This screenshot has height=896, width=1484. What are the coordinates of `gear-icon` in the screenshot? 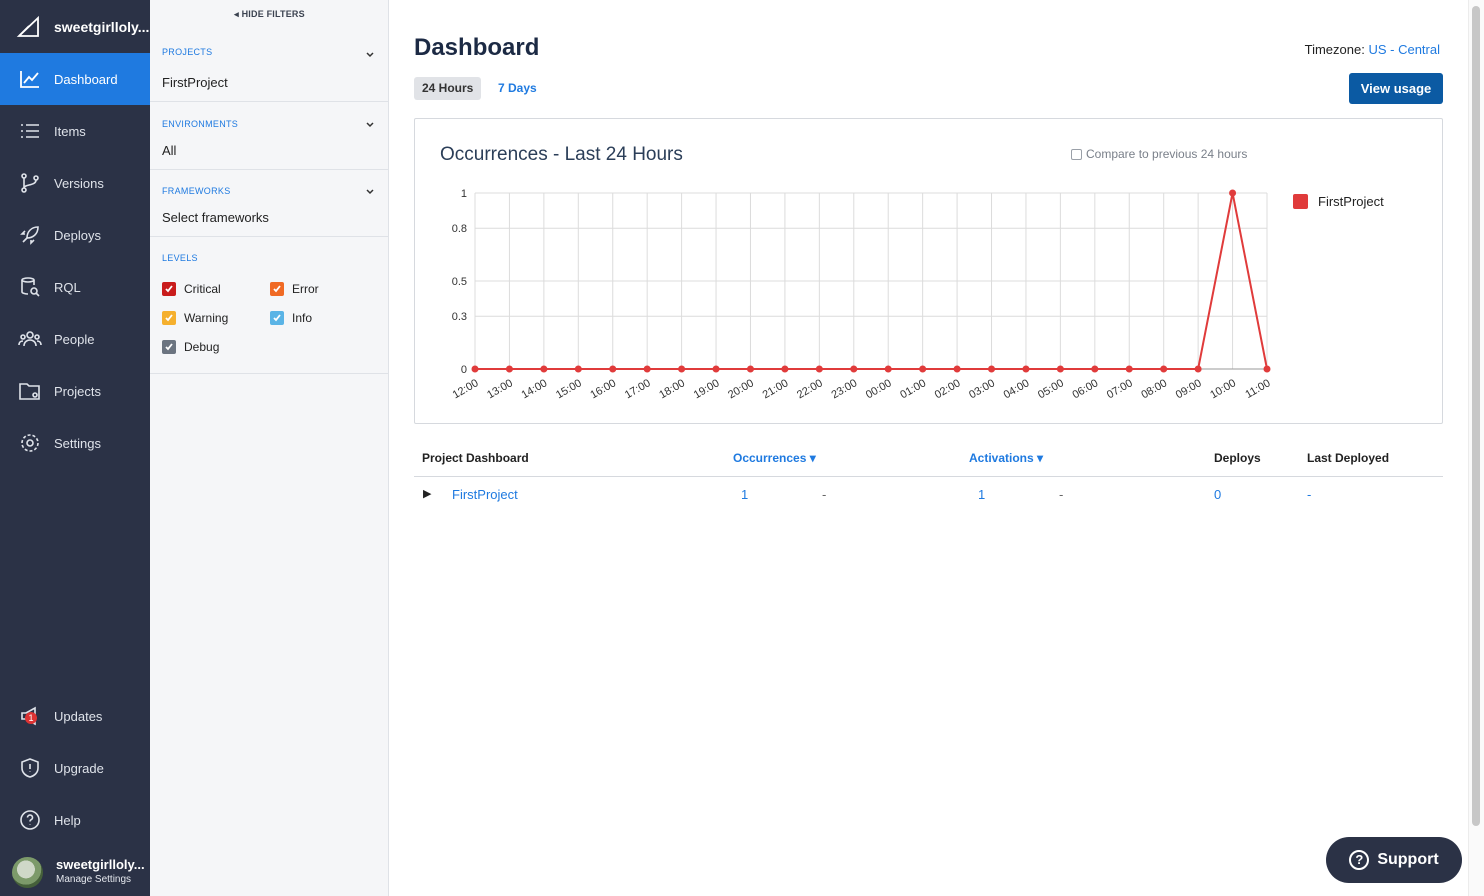 It's located at (30, 443).